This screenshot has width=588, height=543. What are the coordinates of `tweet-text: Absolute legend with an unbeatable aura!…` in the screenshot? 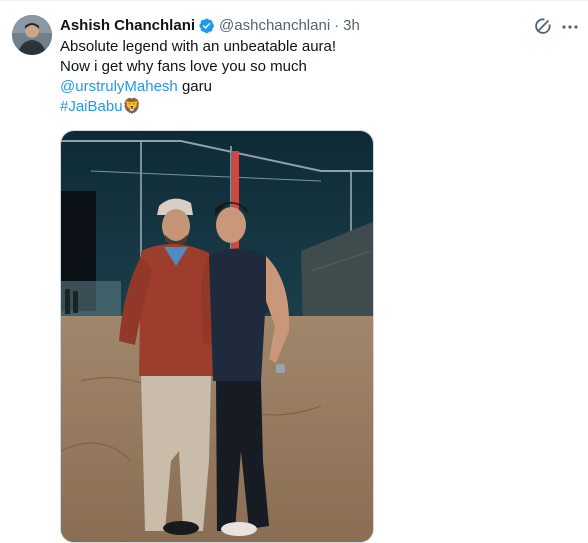 It's located at (317, 77).